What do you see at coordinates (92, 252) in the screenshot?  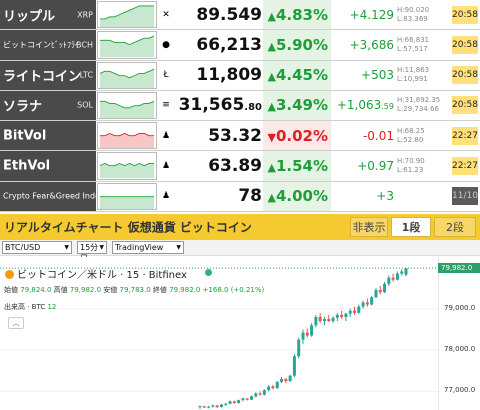 I see `interval-select: 15分足 ▼` at bounding box center [92, 252].